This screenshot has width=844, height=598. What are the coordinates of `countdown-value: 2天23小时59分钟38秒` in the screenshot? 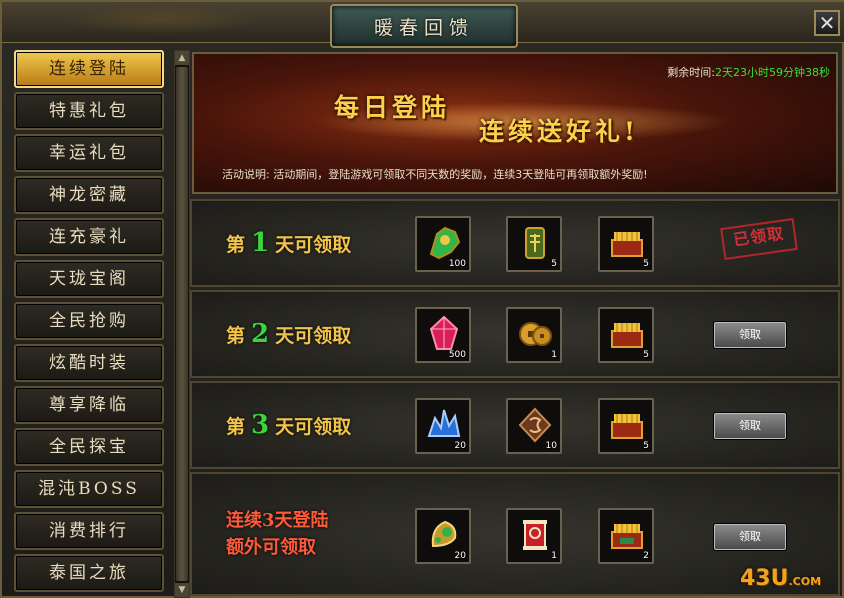 It's located at (772, 72).